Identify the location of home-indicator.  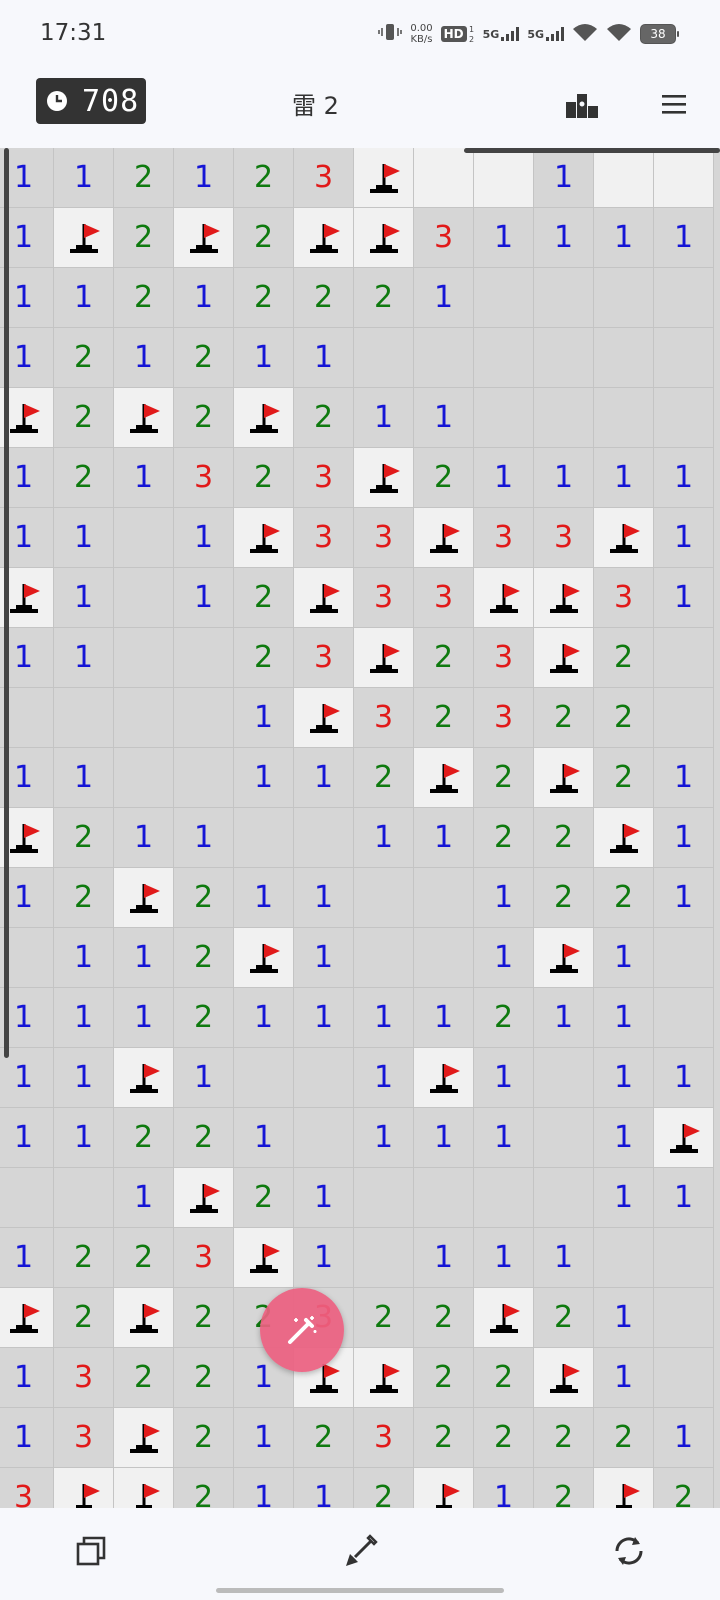
(360, 1590).